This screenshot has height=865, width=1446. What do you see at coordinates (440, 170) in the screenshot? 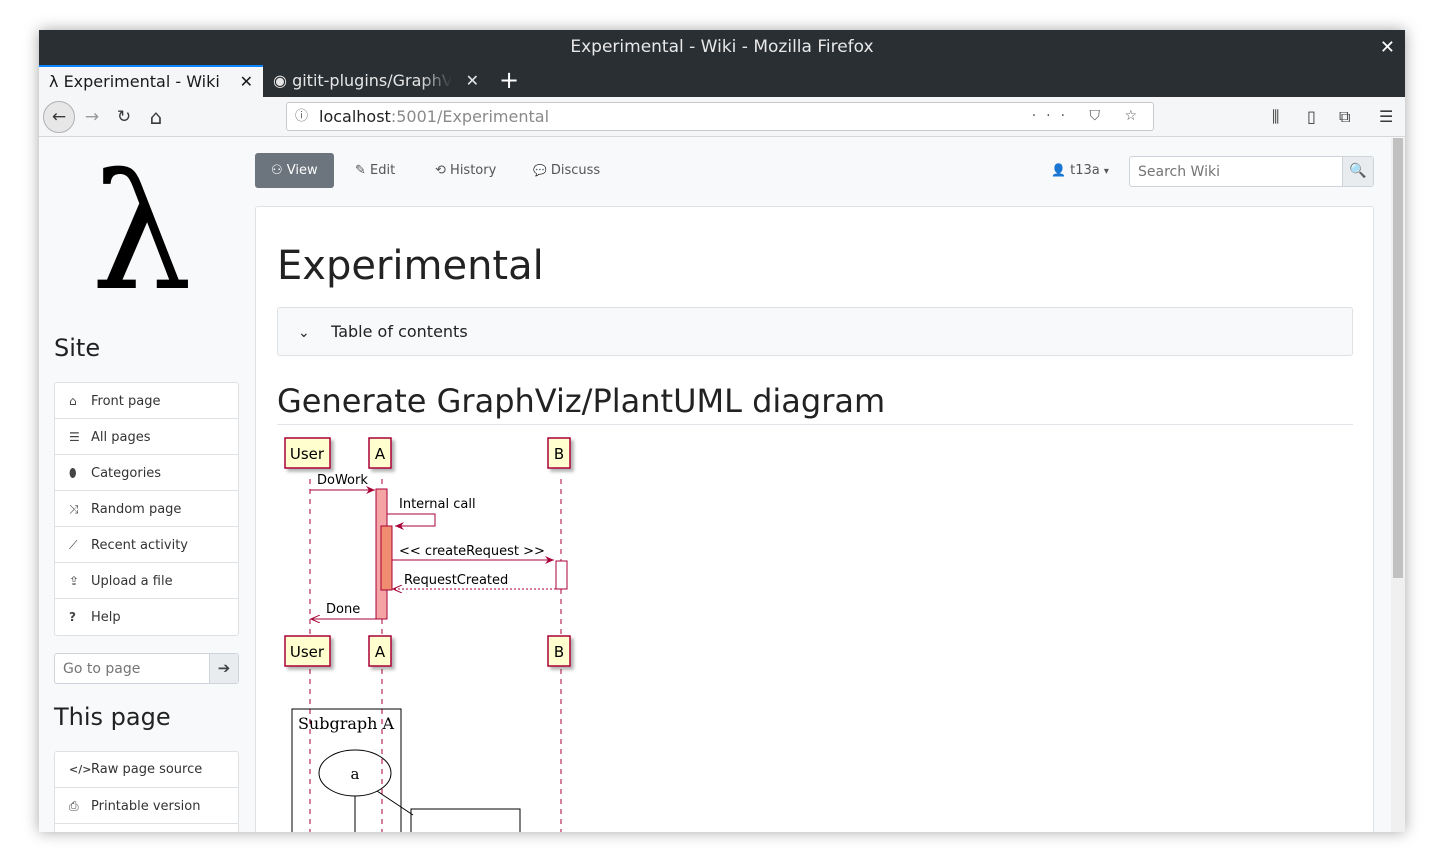
I see `history-icon: ⟲` at bounding box center [440, 170].